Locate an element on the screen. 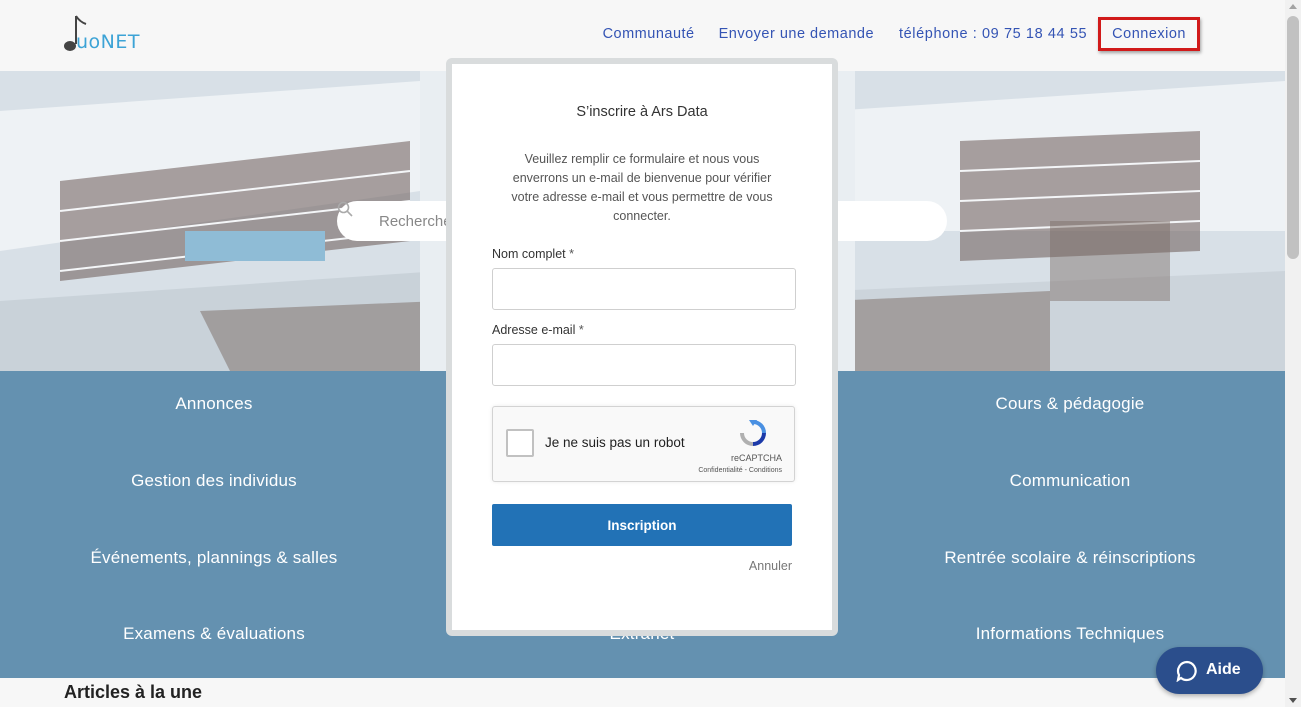  category-communication: Communication is located at coordinates (1070, 481).